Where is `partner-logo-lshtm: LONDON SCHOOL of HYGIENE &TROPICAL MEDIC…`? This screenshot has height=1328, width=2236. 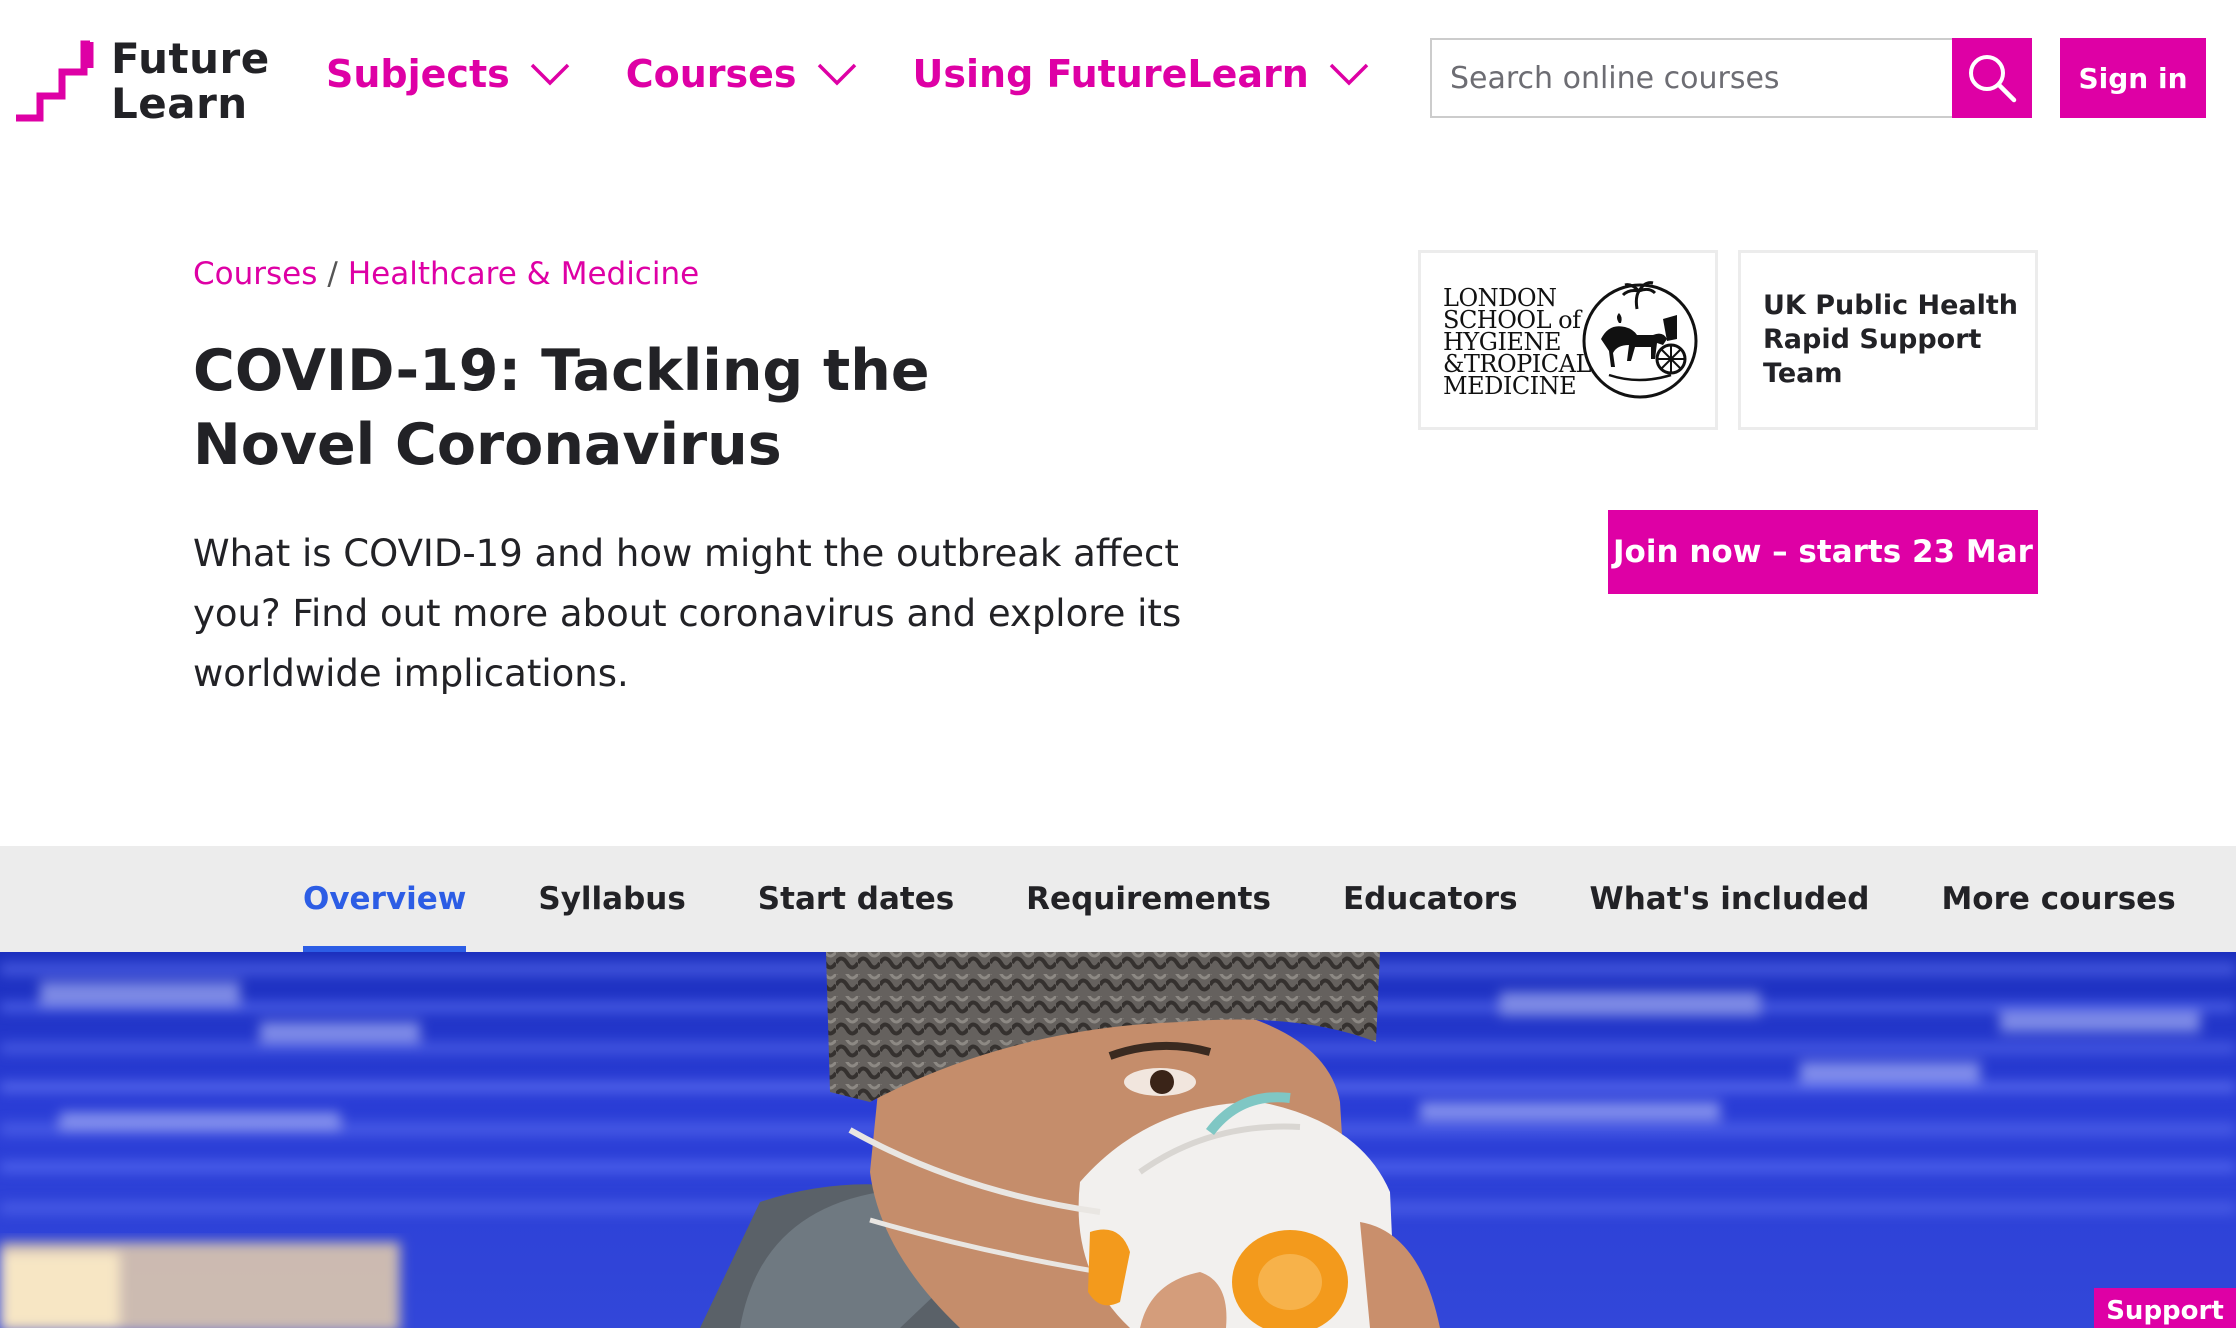
partner-logo-lshtm: LONDON SCHOOL of HYGIENE &TROPICAL MEDIC… is located at coordinates (1568, 340).